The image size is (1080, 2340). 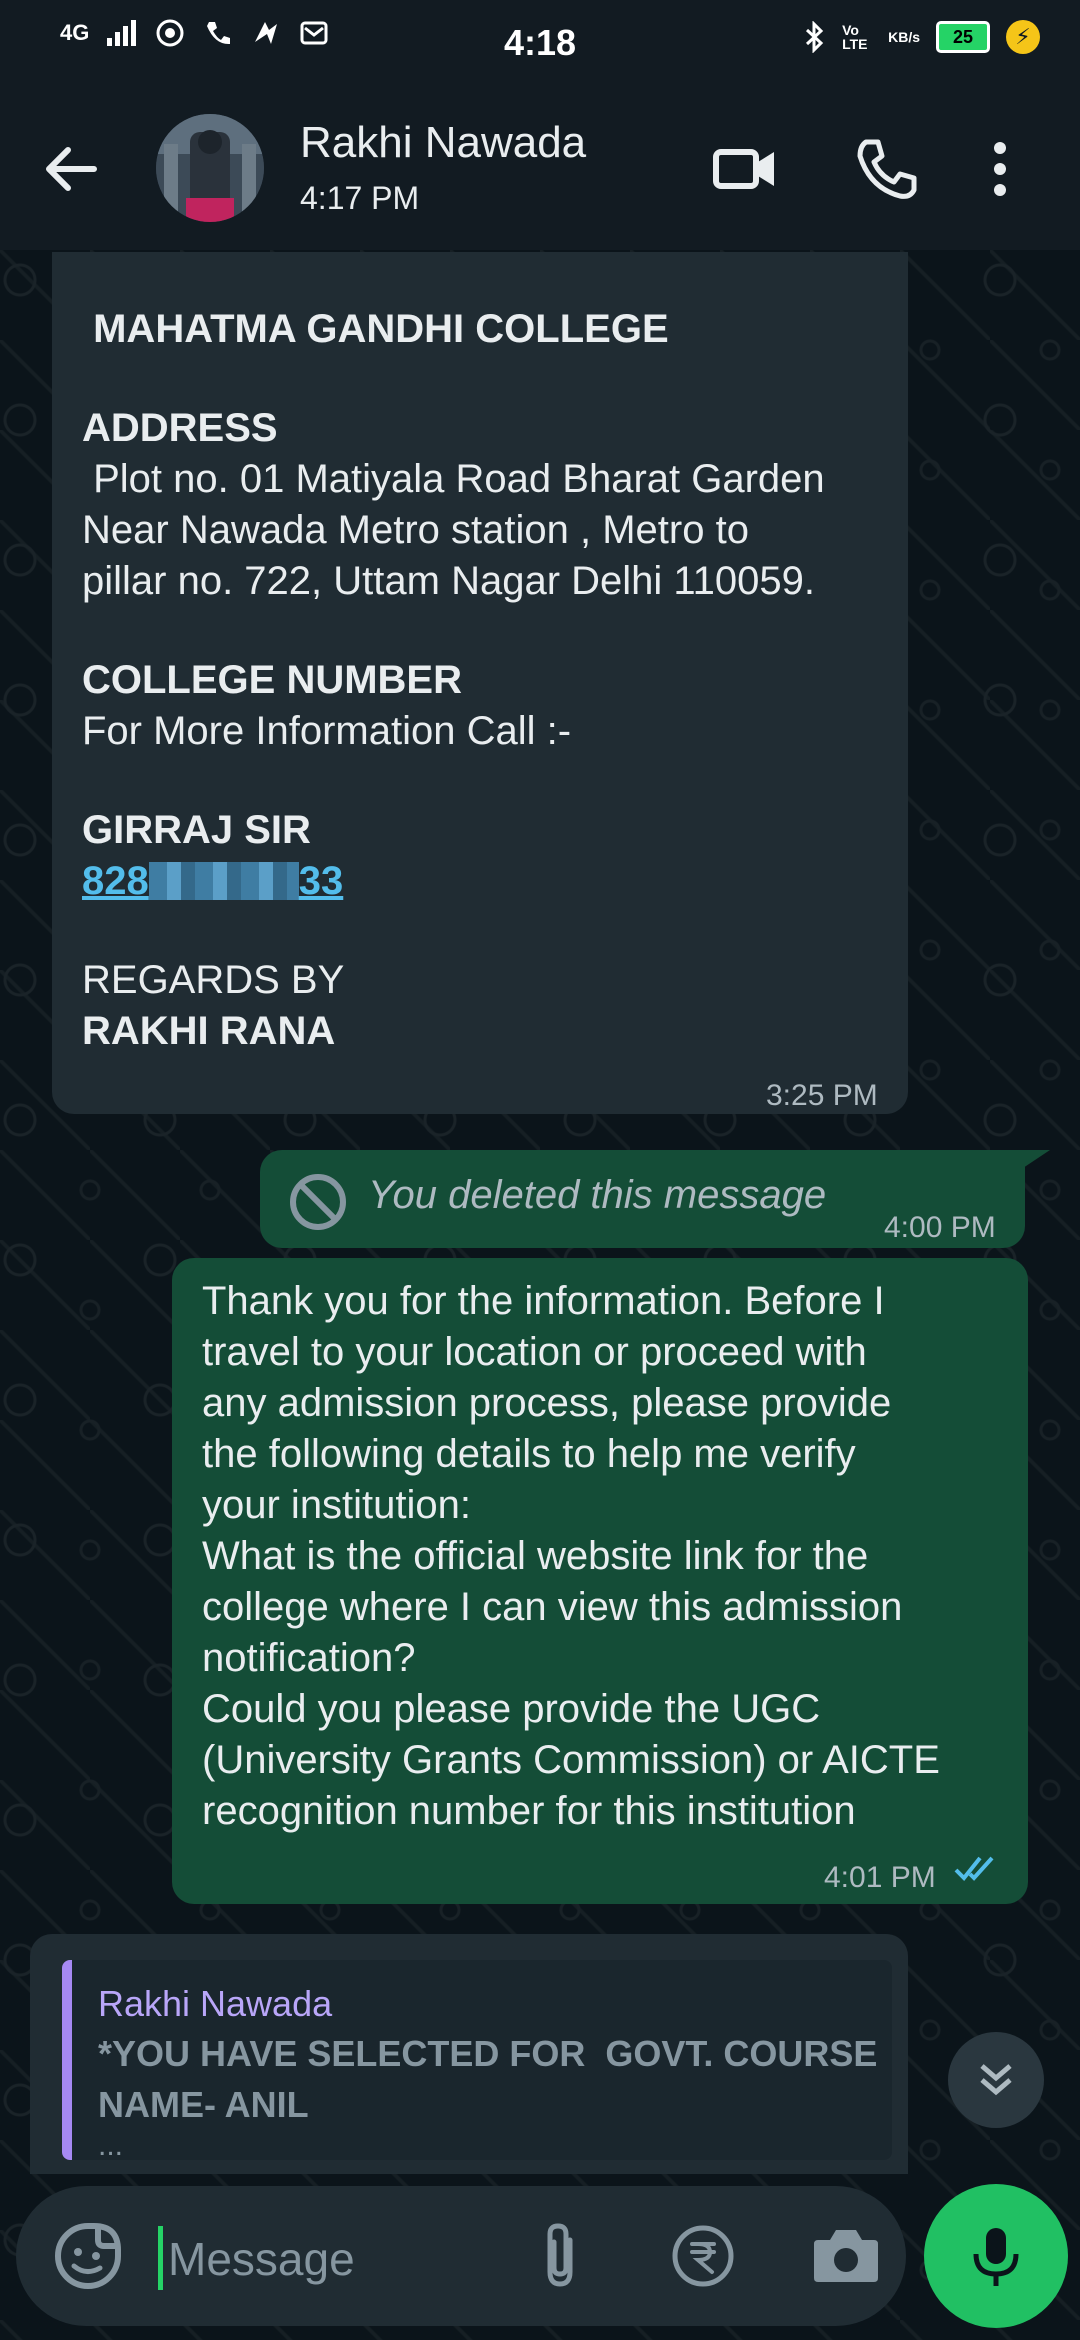 What do you see at coordinates (922, 37) in the screenshot?
I see `status-right-icons: Vo LTE KB/s 25 ⚡` at bounding box center [922, 37].